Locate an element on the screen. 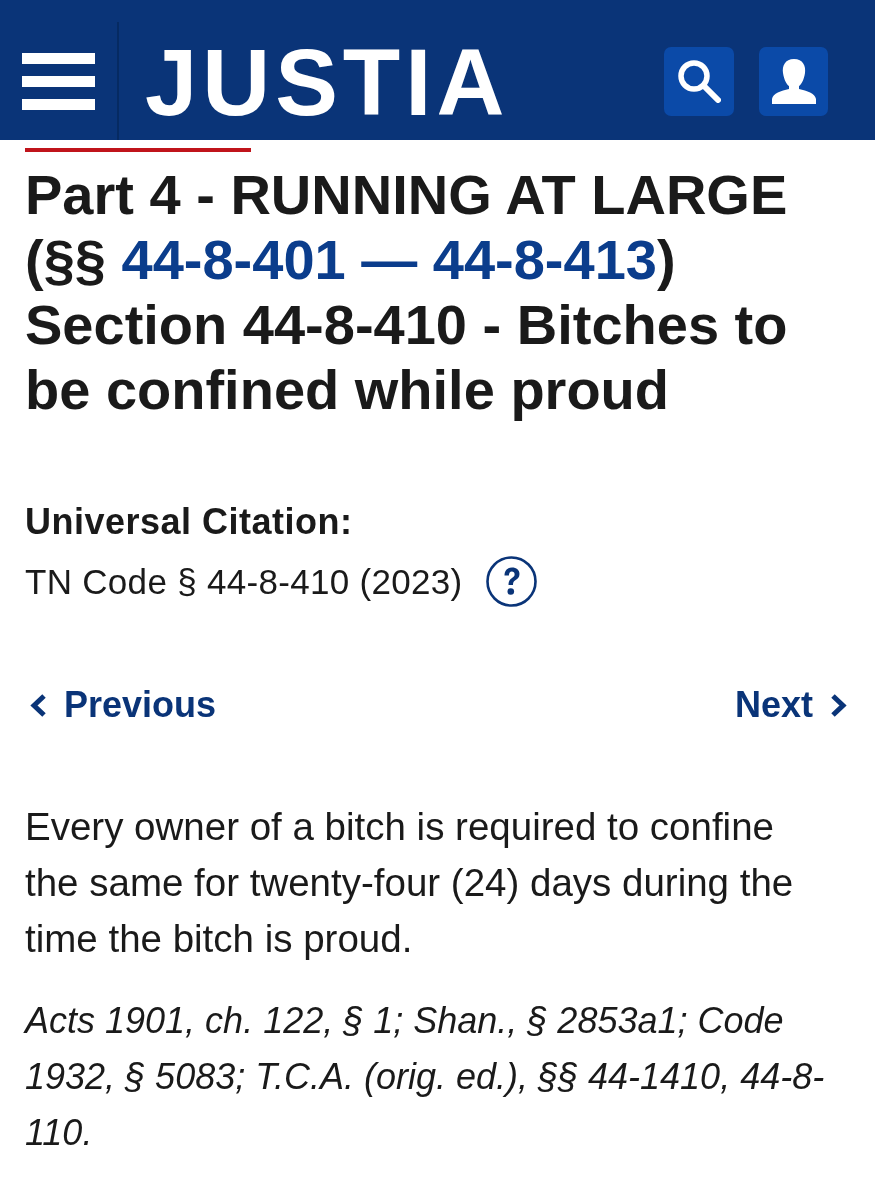 The height and width of the screenshot is (1200, 875). citation-label: Universal Citation: is located at coordinates (189, 522).